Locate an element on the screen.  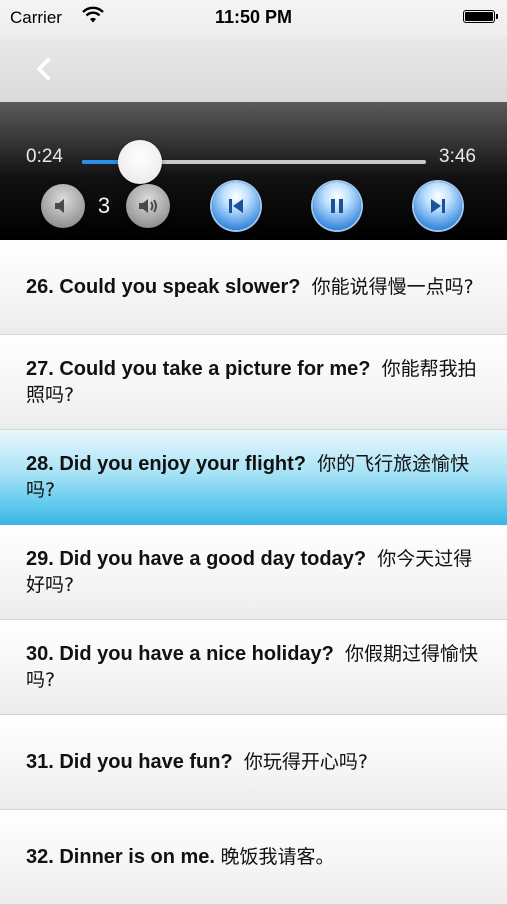
phrase-text: 26. Could you speak slower? 你能说得慢一点吗? is located at coordinates (257, 287).